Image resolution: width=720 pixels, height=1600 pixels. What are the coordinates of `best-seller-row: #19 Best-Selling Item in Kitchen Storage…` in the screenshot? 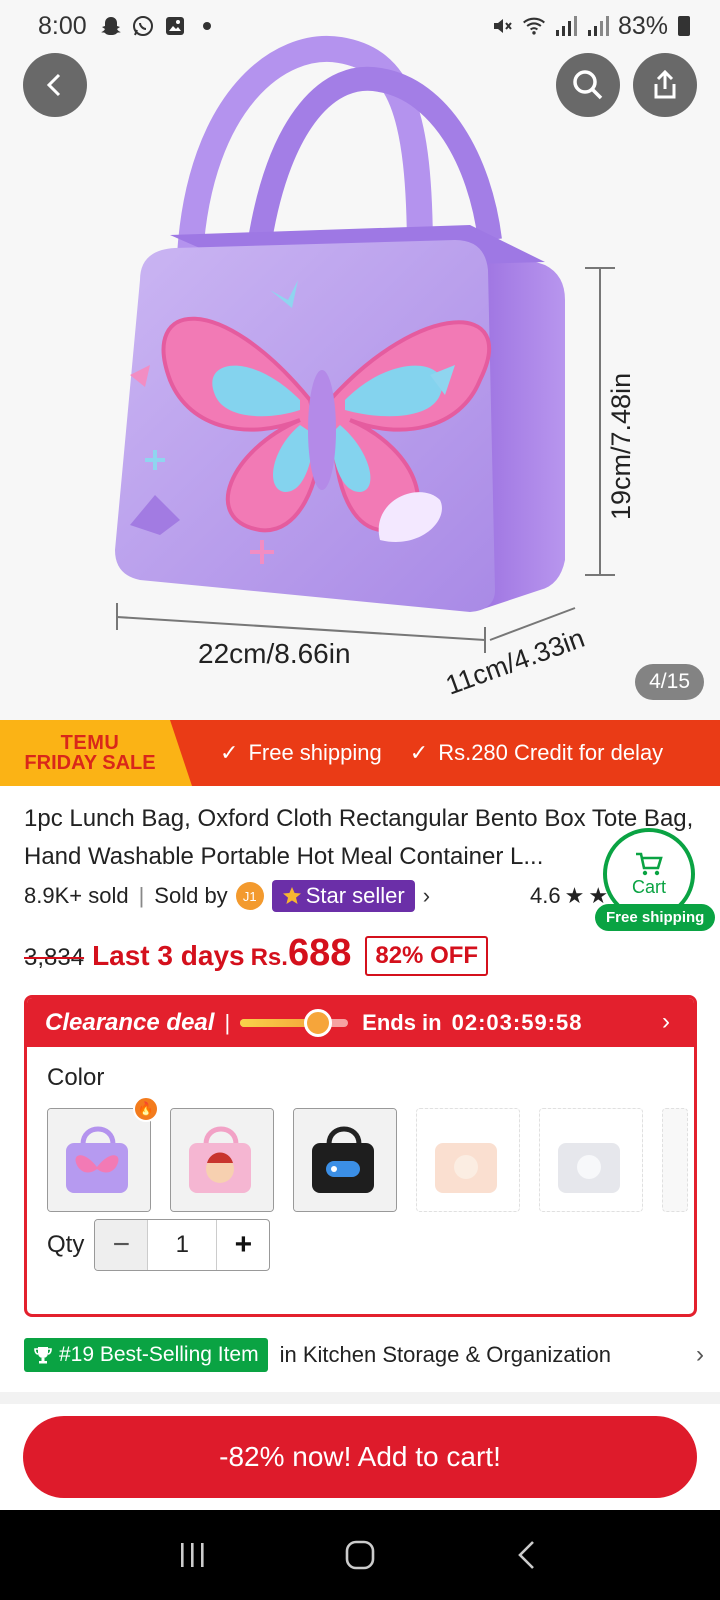 It's located at (364, 1355).